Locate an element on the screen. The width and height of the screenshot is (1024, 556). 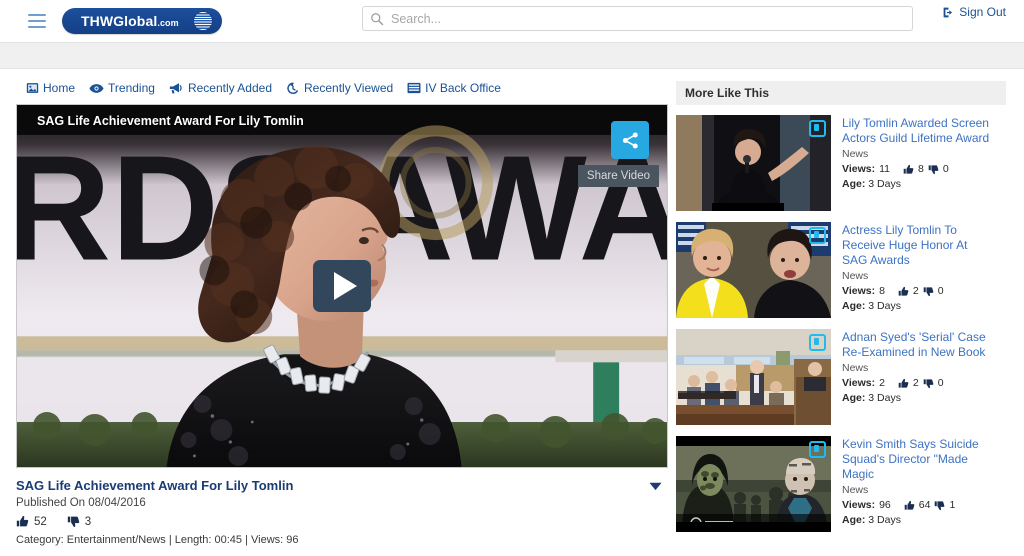
views-count: 2 is located at coordinates (882, 383).